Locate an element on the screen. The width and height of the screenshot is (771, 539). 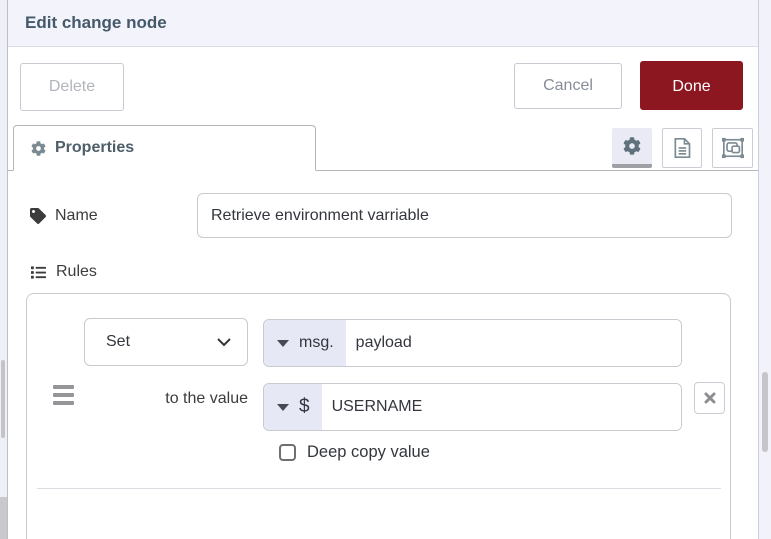
dialog-toolbar: Delete Cancel Done is located at coordinates (383, 84).